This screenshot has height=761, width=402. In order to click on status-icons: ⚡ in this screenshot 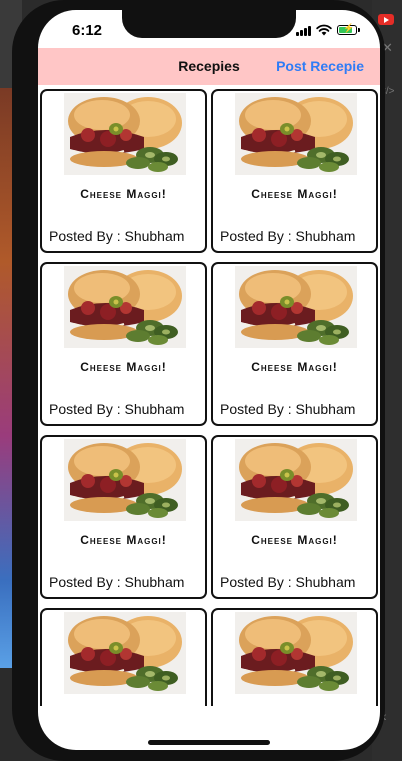, I will do `click(328, 30)`.